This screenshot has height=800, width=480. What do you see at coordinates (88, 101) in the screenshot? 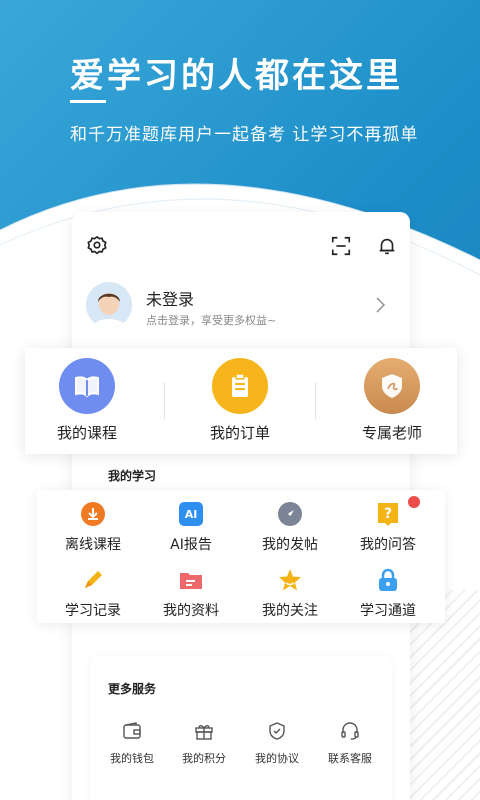
I see `hero-underline` at bounding box center [88, 101].